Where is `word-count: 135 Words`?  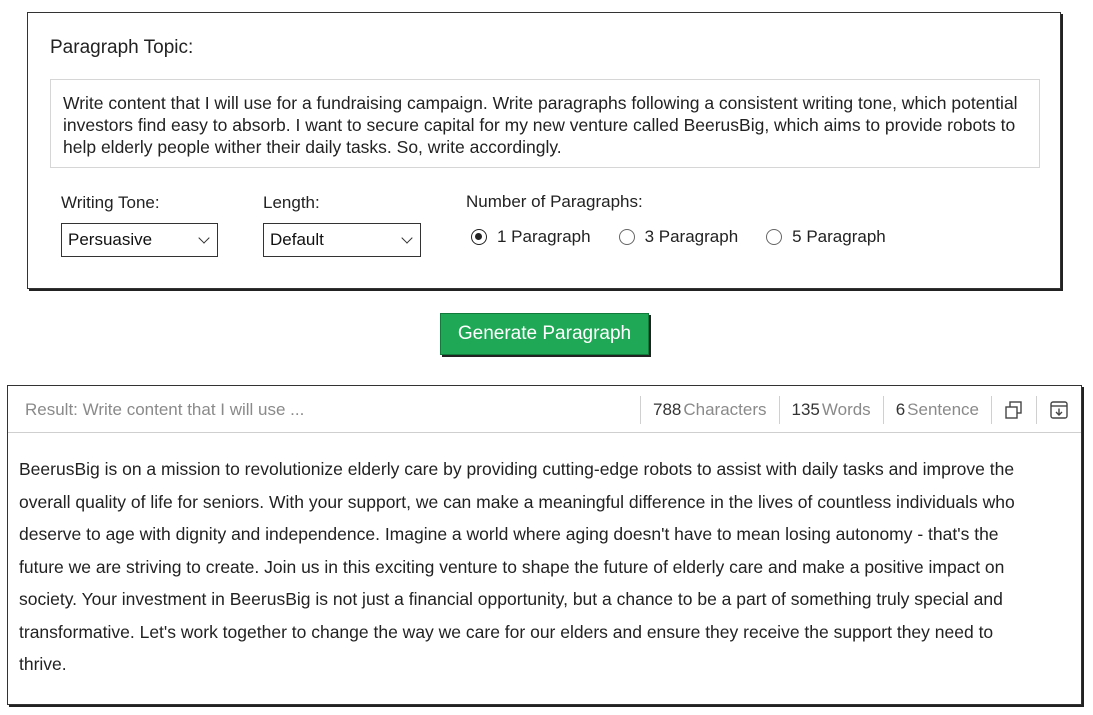
word-count: 135 Words is located at coordinates (830, 410).